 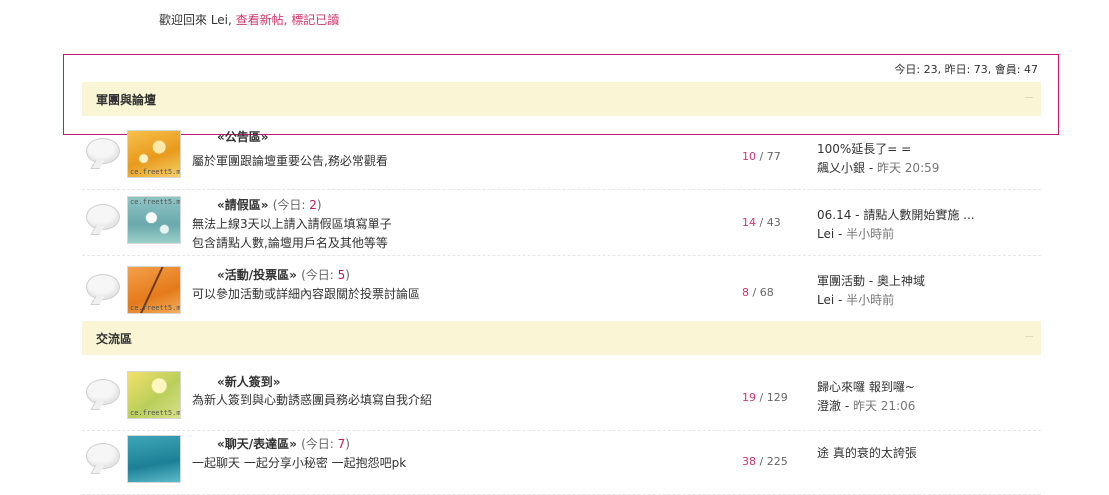 What do you see at coordinates (126, 99) in the screenshot?
I see `category-title: 軍團與論壇` at bounding box center [126, 99].